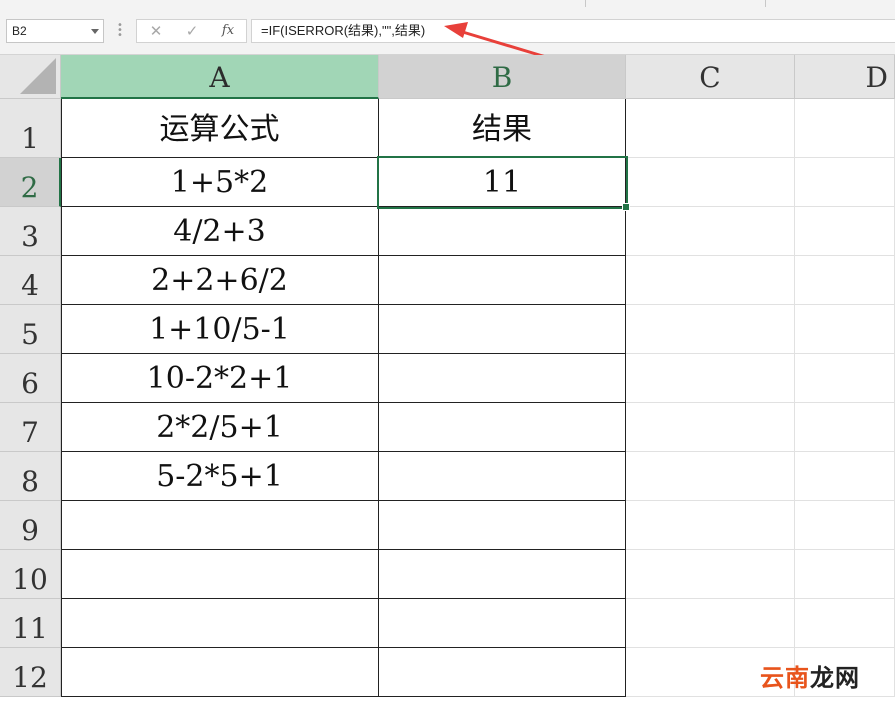 This screenshot has height=706, width=895. What do you see at coordinates (220, 280) in the screenshot?
I see `cell-a4: 2+2+6/2` at bounding box center [220, 280].